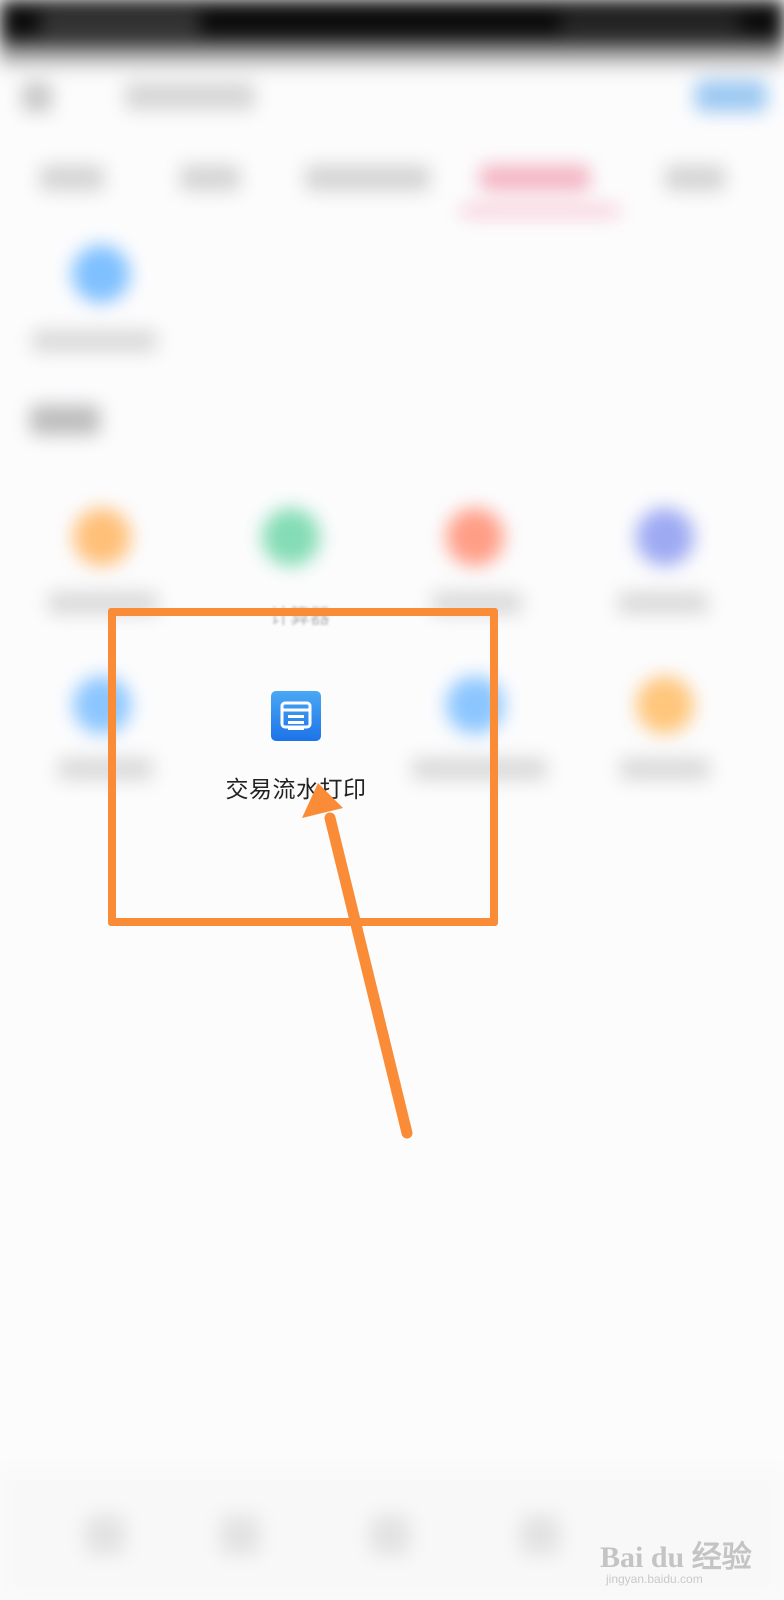 This screenshot has height=1600, width=784. Describe the element at coordinates (654, 1579) in the screenshot. I see `watermark-sub: jingyan.baidu.com` at that location.